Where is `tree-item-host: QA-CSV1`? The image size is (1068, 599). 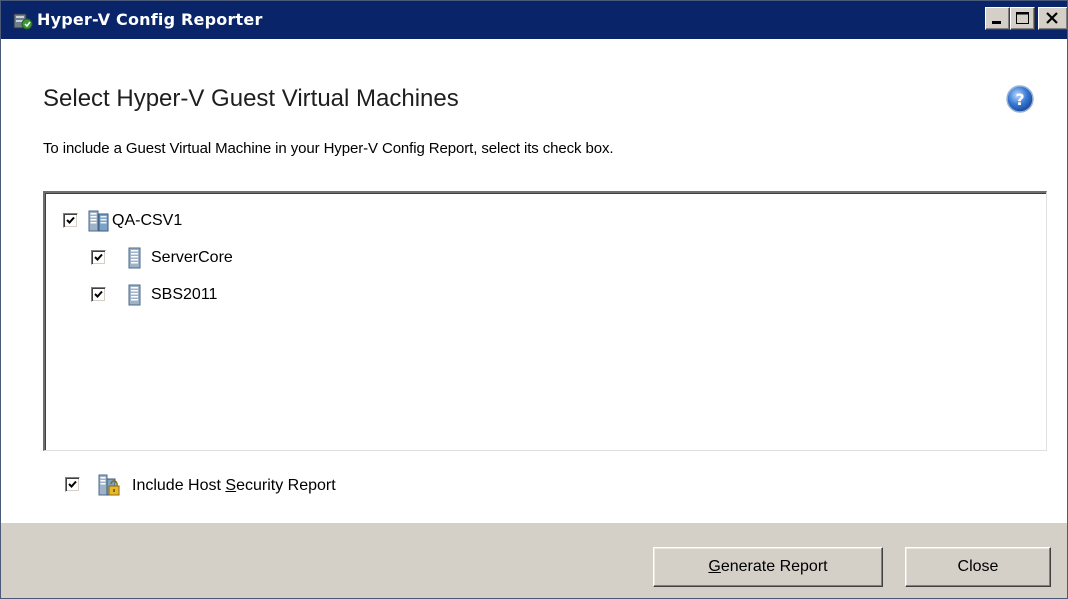 tree-item-host: QA-CSV1 is located at coordinates (183, 221).